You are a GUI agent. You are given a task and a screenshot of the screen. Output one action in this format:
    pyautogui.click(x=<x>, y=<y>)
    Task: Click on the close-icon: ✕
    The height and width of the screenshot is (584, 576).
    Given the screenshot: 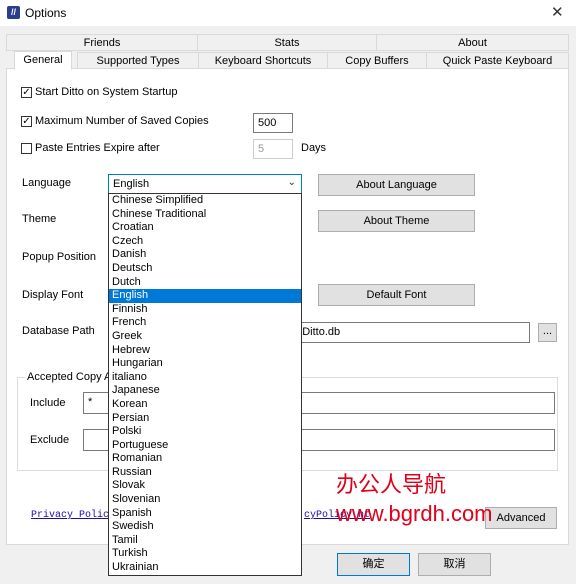 What is the action you would take?
    pyautogui.click(x=557, y=12)
    